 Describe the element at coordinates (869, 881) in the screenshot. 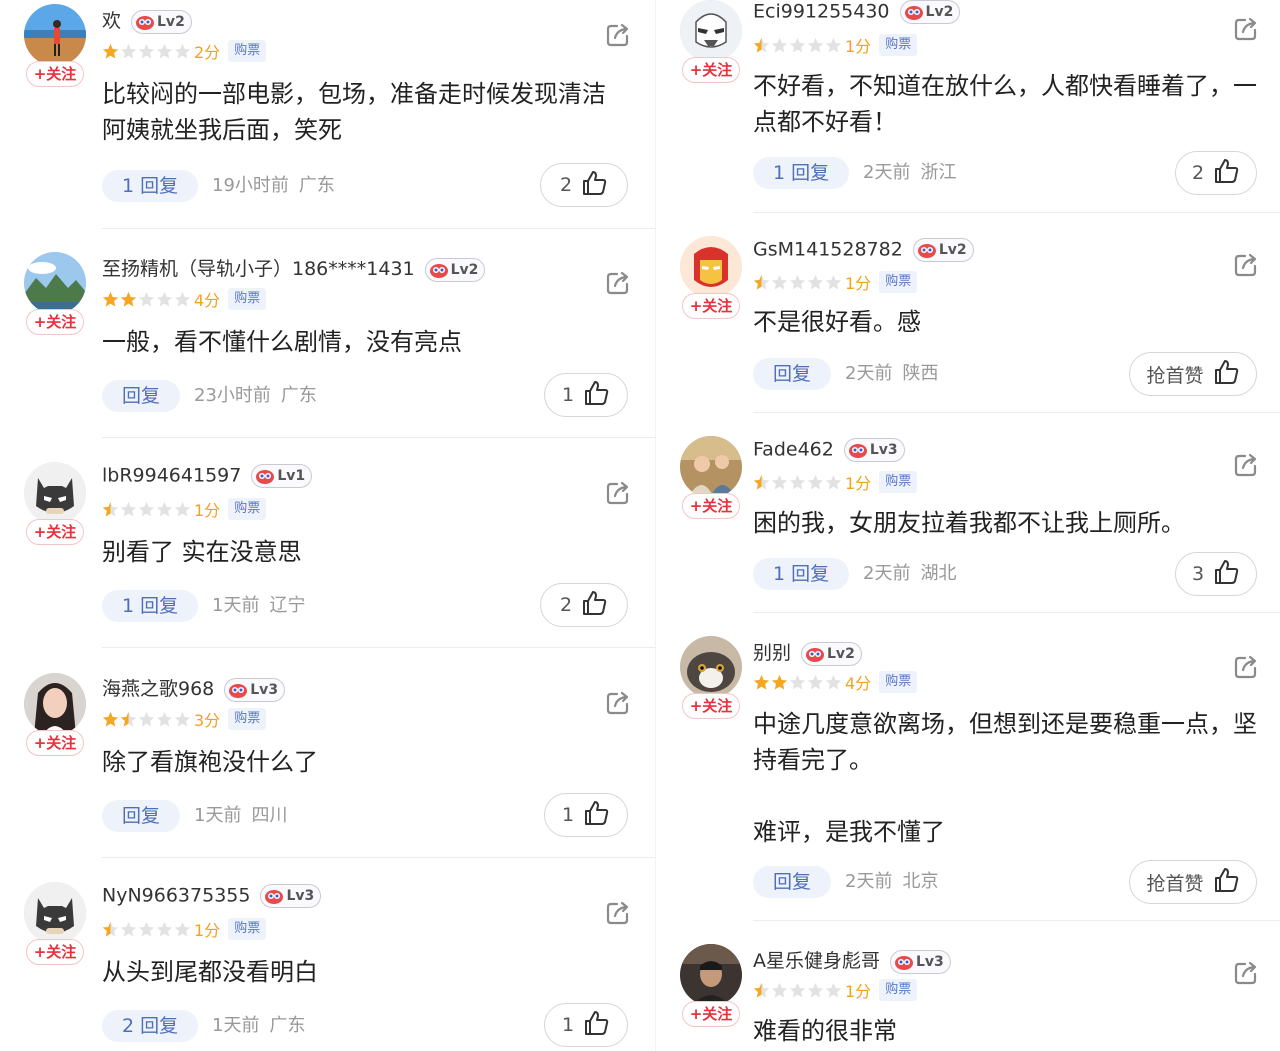

I see `timestamp: 2天前` at that location.